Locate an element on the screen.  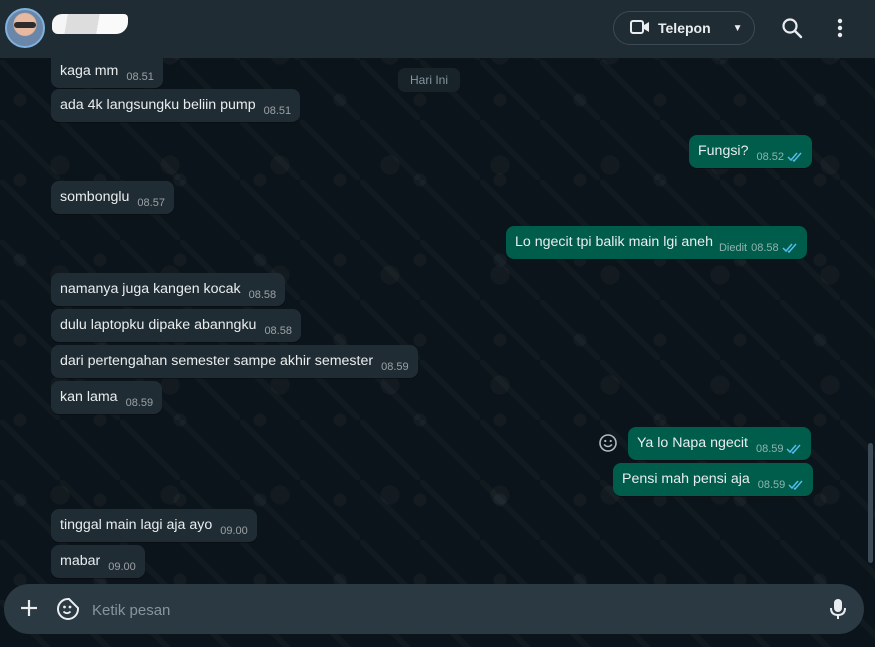
message-incoming: ada 4k langsungku beliin pump 08.51 is located at coordinates (176, 105).